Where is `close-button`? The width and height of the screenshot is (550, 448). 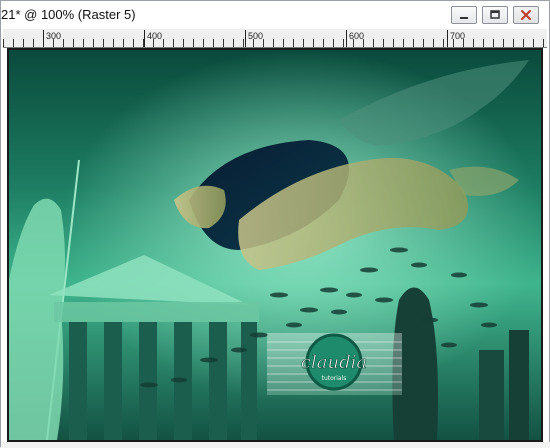
close-button is located at coordinates (526, 15).